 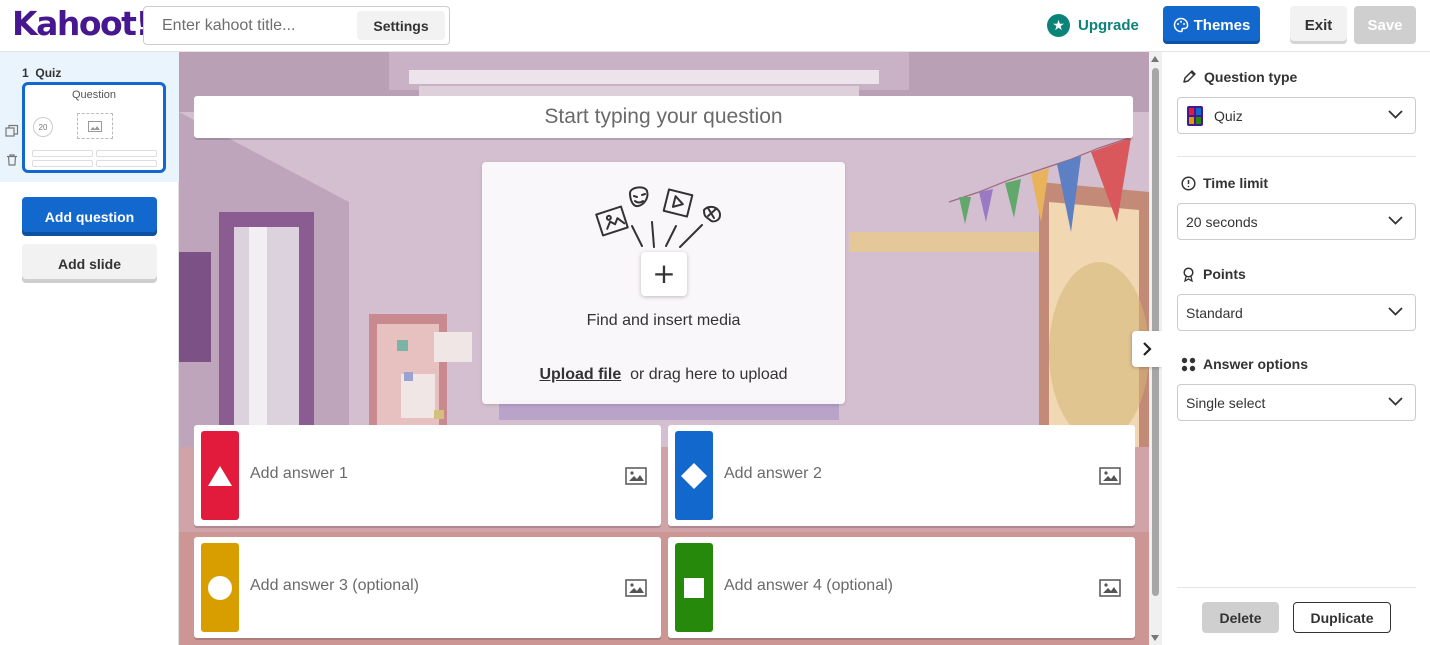 What do you see at coordinates (427, 475) in the screenshot?
I see `answer-card-1: Add answer 1` at bounding box center [427, 475].